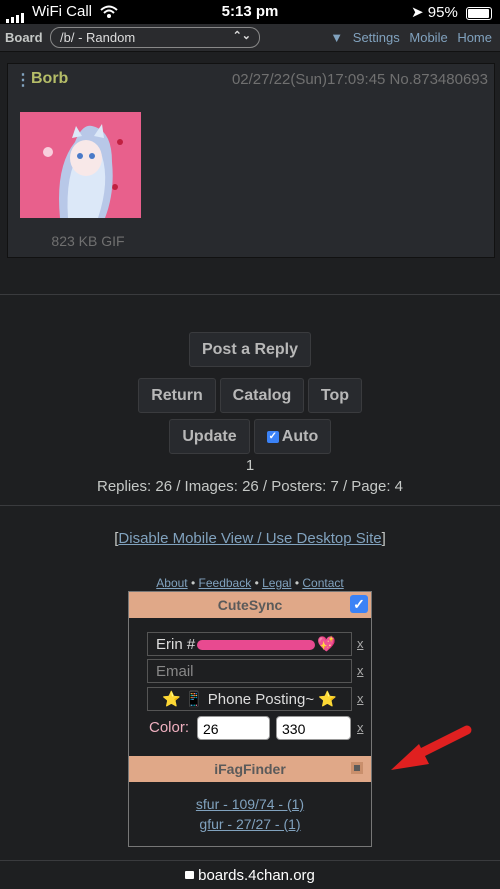 The width and height of the screenshot is (500, 889). Describe the element at coordinates (313, 728) in the screenshot. I see `color-input-b: 330` at that location.